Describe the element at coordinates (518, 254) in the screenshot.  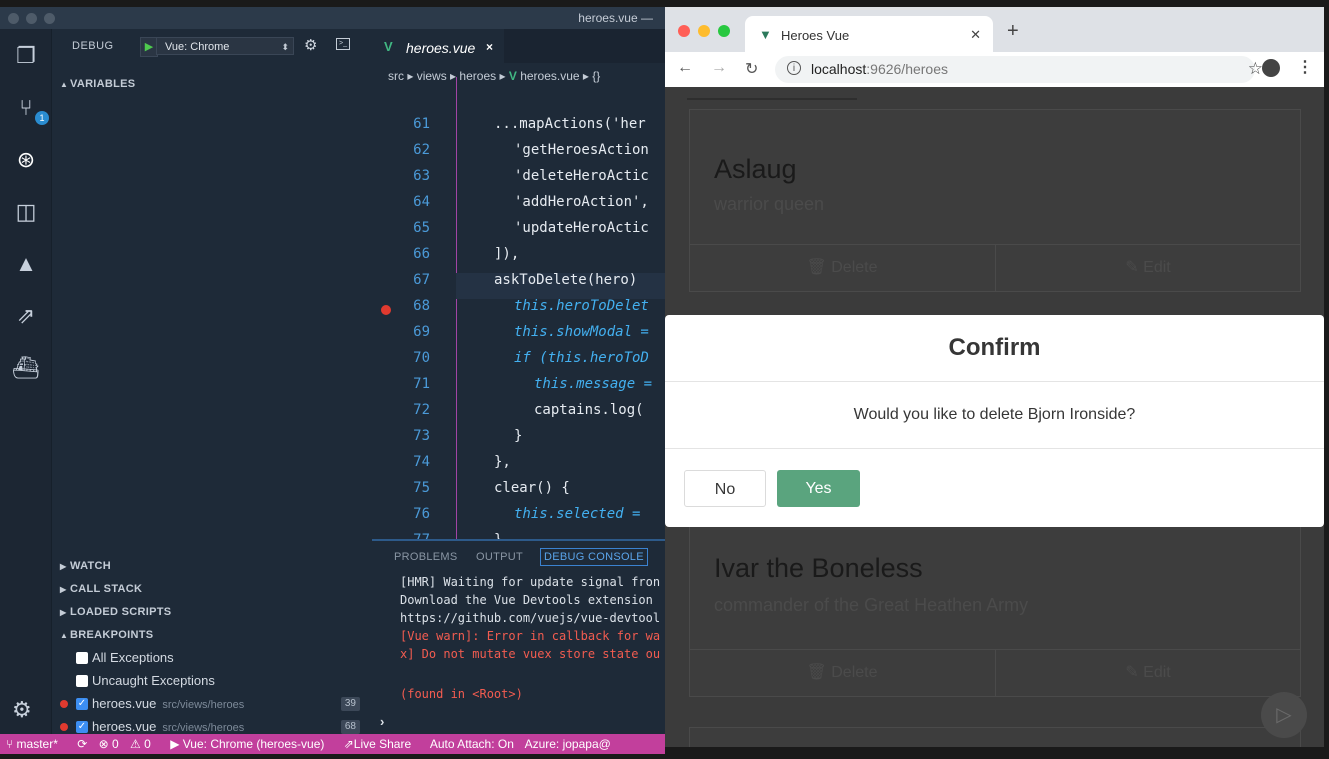
I see `code-line: 66]),` at that location.